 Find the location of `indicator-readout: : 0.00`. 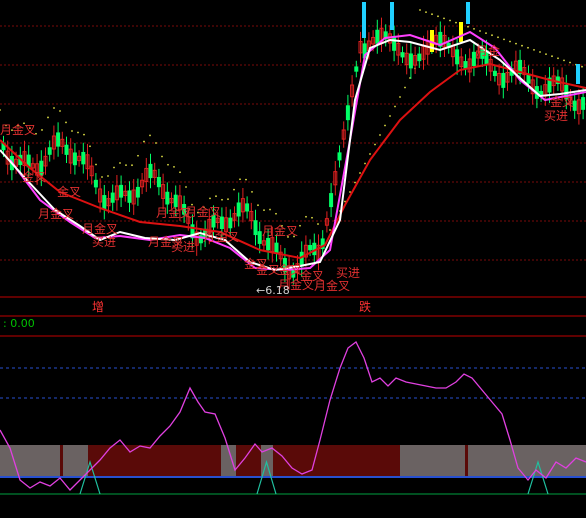

indicator-readout: : 0.00 is located at coordinates (19, 323).